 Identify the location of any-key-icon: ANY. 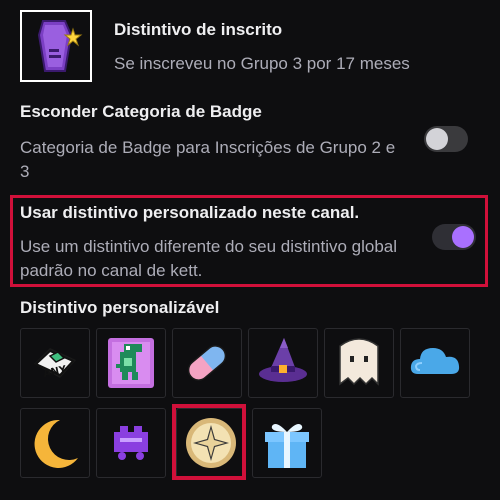
(55, 364).